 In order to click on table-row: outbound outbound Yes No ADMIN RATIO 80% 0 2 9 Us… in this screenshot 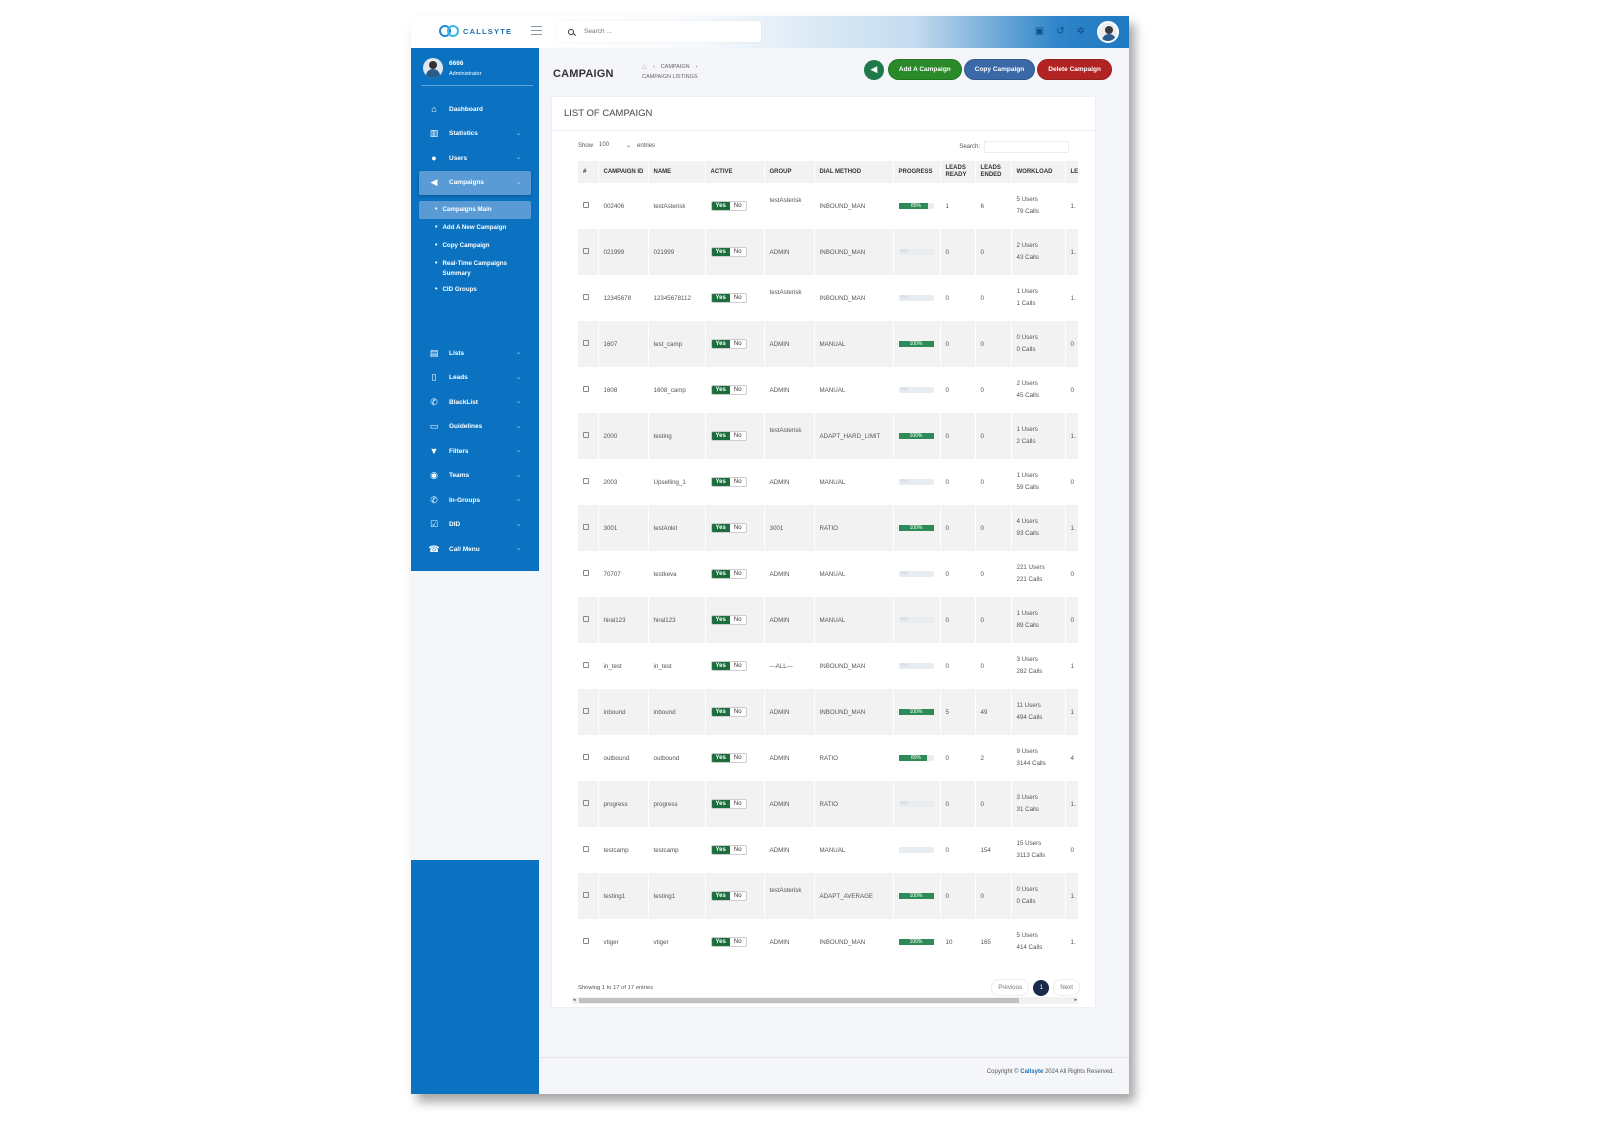, I will do `click(828, 758)`.